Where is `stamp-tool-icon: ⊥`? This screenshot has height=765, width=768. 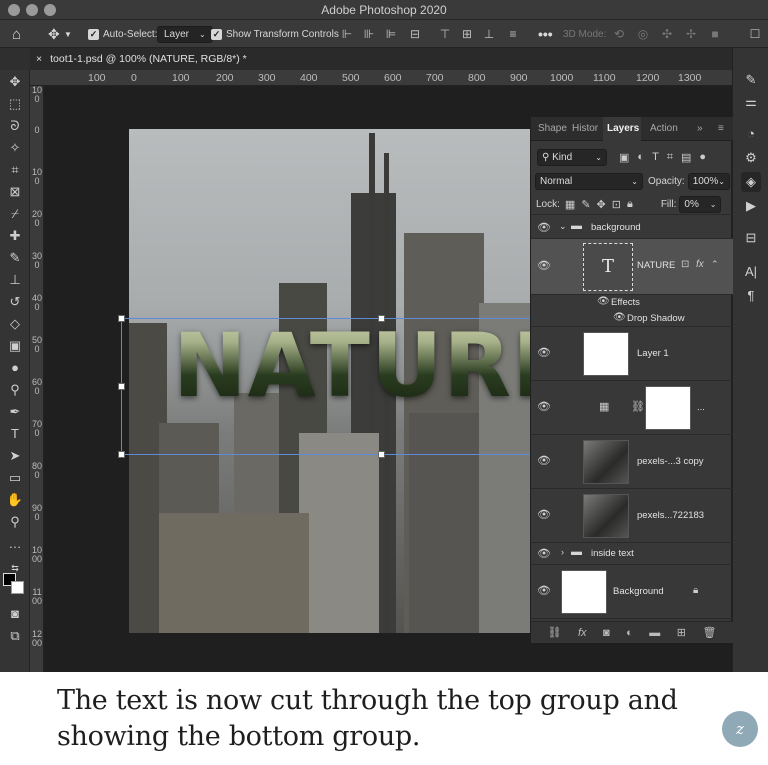
stamp-tool-icon: ⊥ is located at coordinates (15, 280).